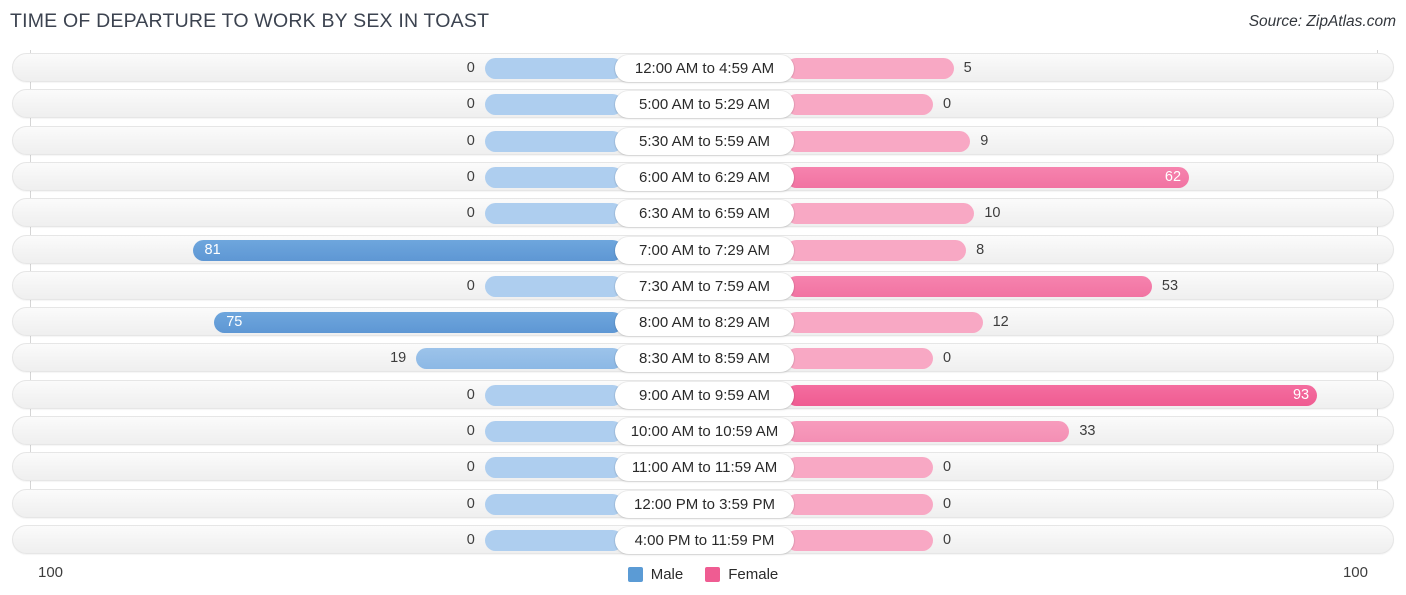 Image resolution: width=1406 pixels, height=595 pixels. I want to click on bar-value-female: 12, so click(1000, 322).